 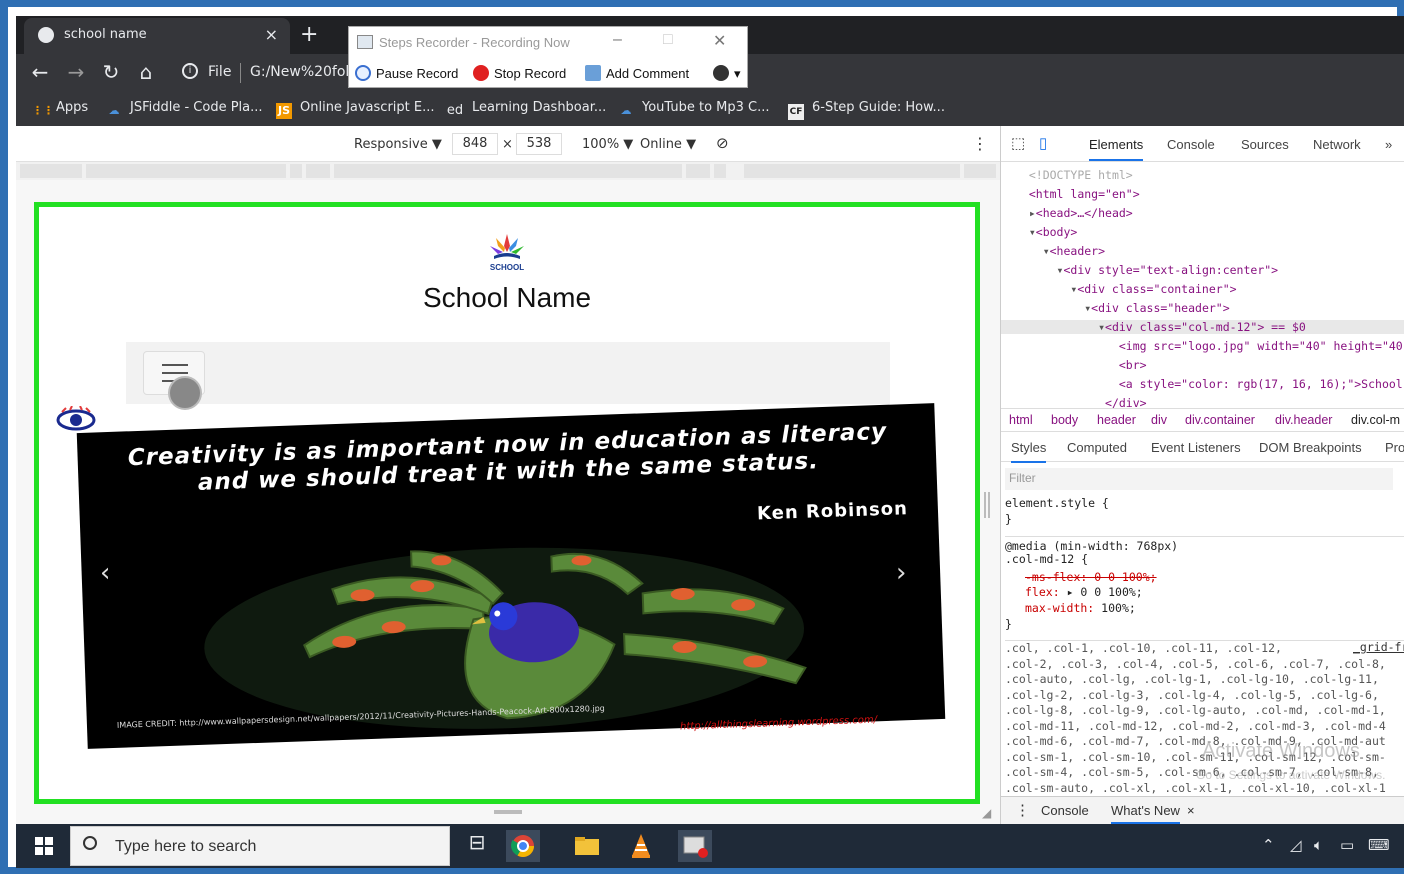 I want to click on stop-record-button: Stop Record, so click(x=519, y=73).